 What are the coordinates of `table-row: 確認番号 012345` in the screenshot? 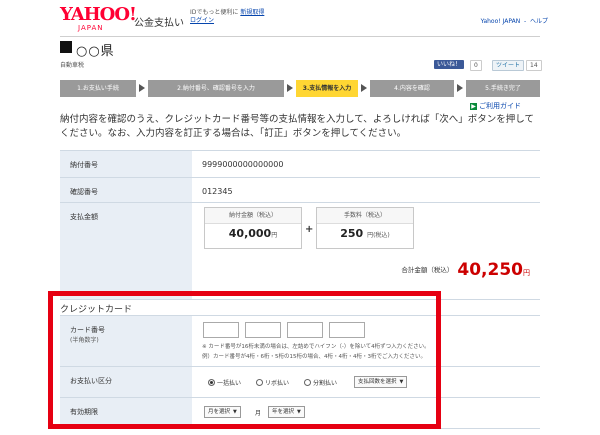 It's located at (300, 190).